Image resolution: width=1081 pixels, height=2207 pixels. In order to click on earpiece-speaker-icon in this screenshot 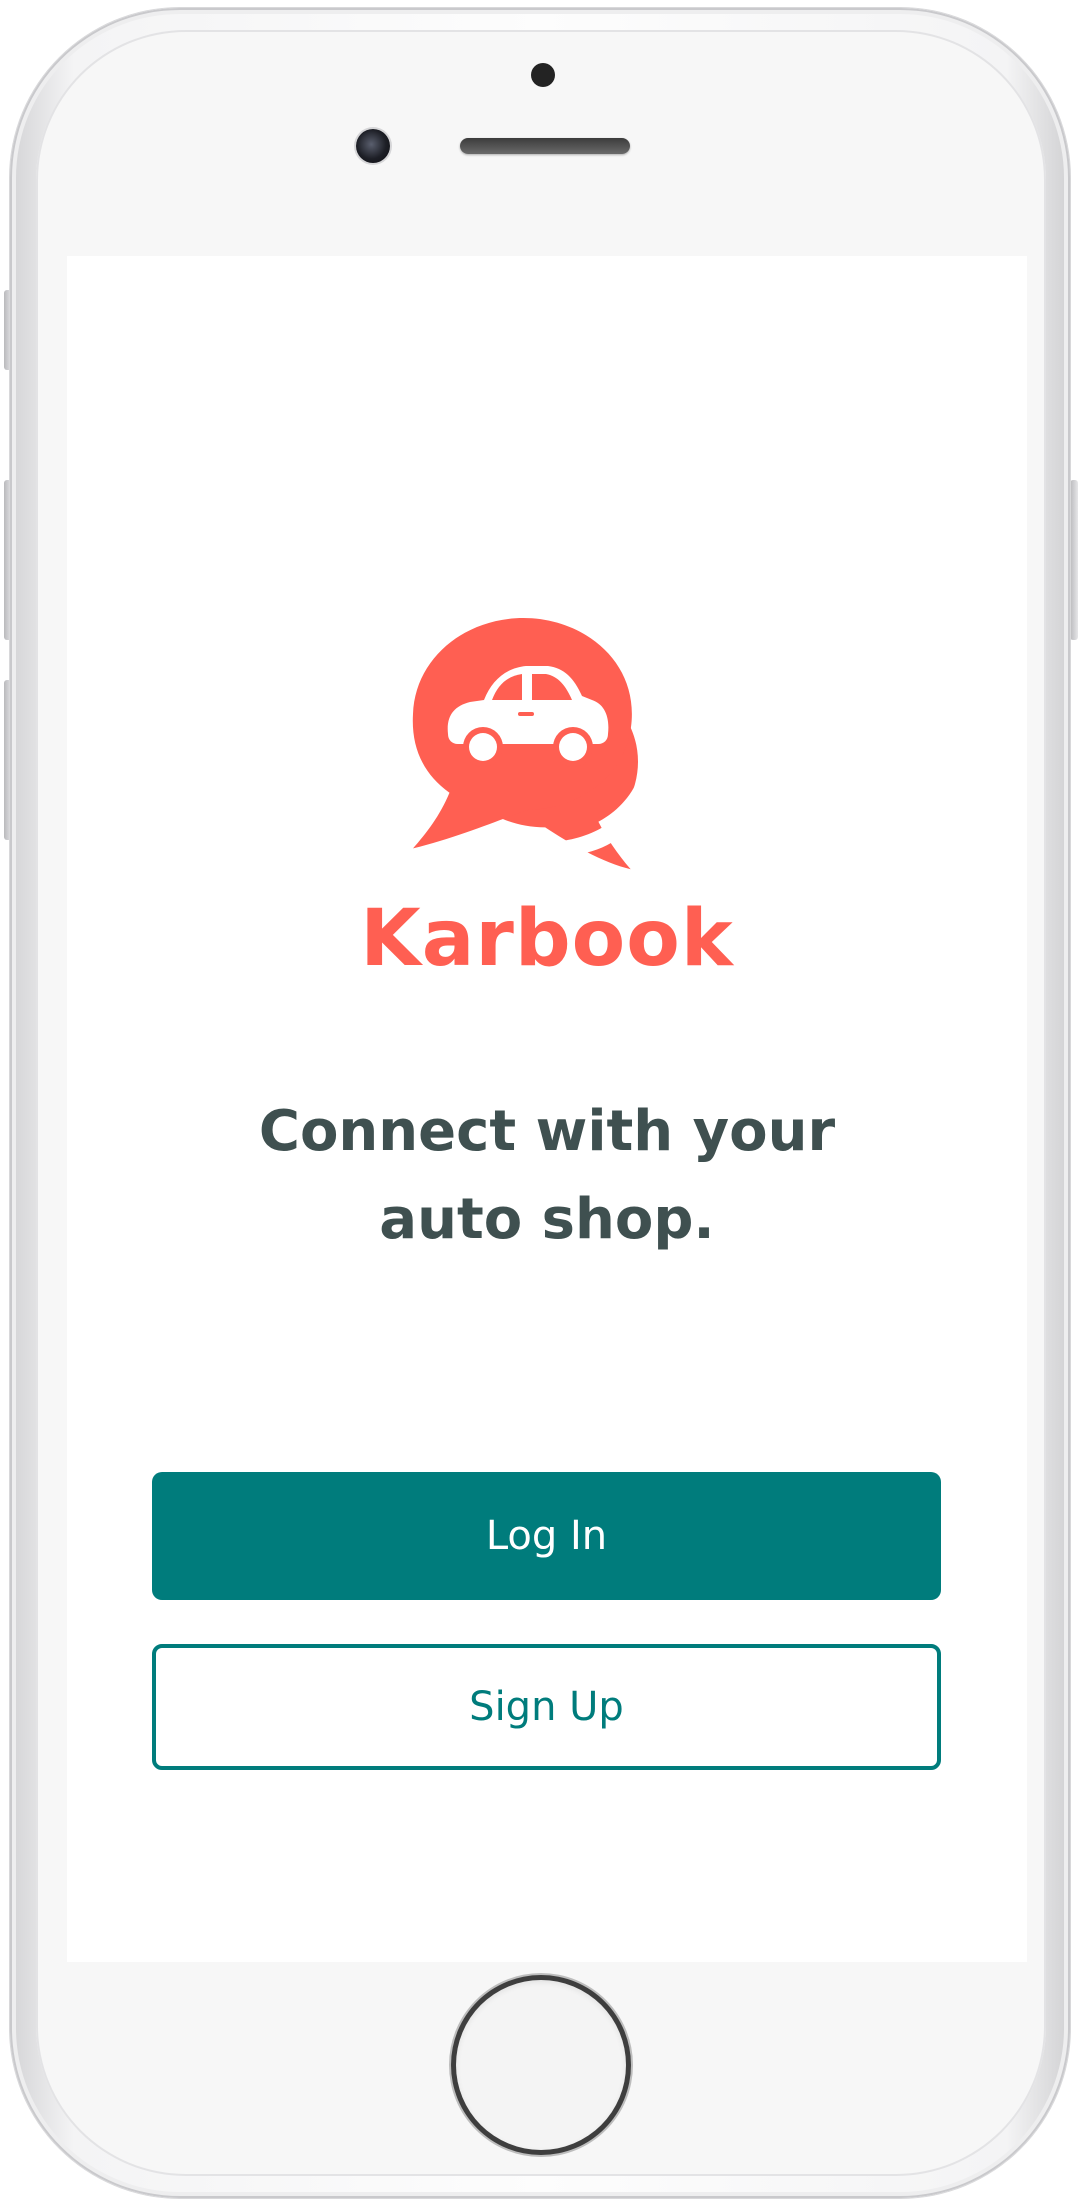, I will do `click(545, 146)`.